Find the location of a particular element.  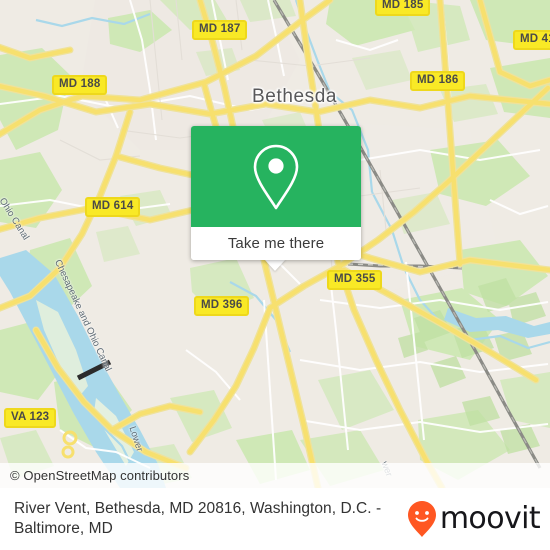

shield-md-188: MD 188 is located at coordinates (80, 85).